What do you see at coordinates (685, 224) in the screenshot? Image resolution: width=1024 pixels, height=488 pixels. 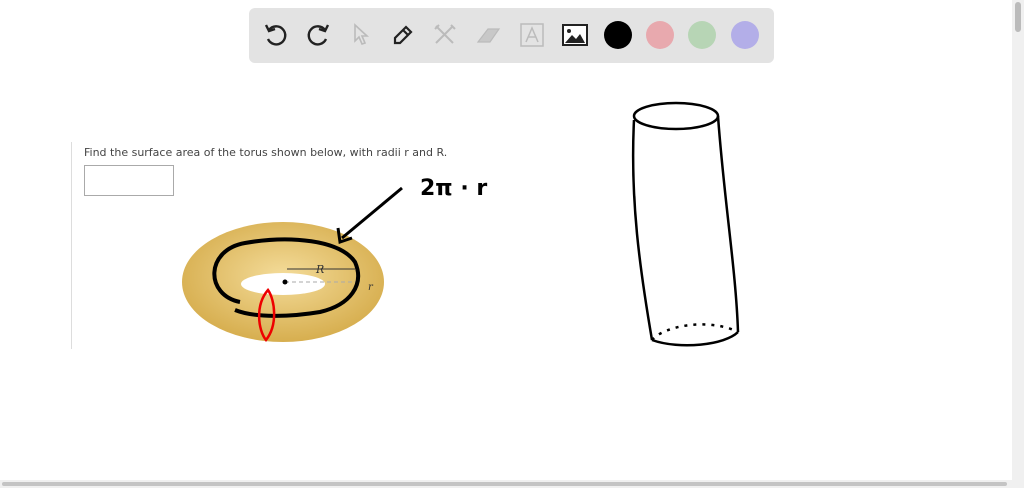 I see `ink-cylinder` at bounding box center [685, 224].